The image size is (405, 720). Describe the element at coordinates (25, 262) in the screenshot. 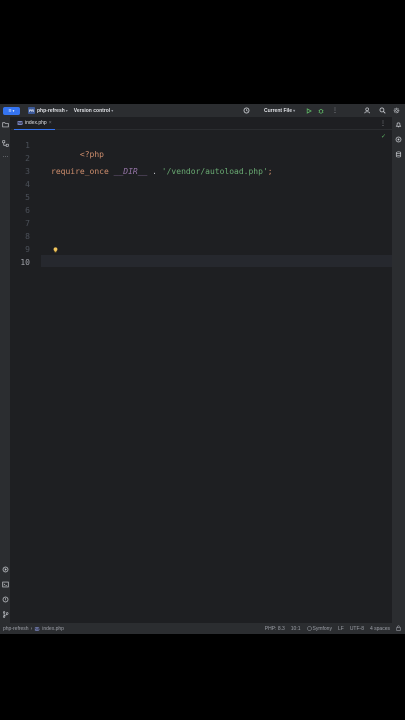

I see `line-number-current: 10` at that location.